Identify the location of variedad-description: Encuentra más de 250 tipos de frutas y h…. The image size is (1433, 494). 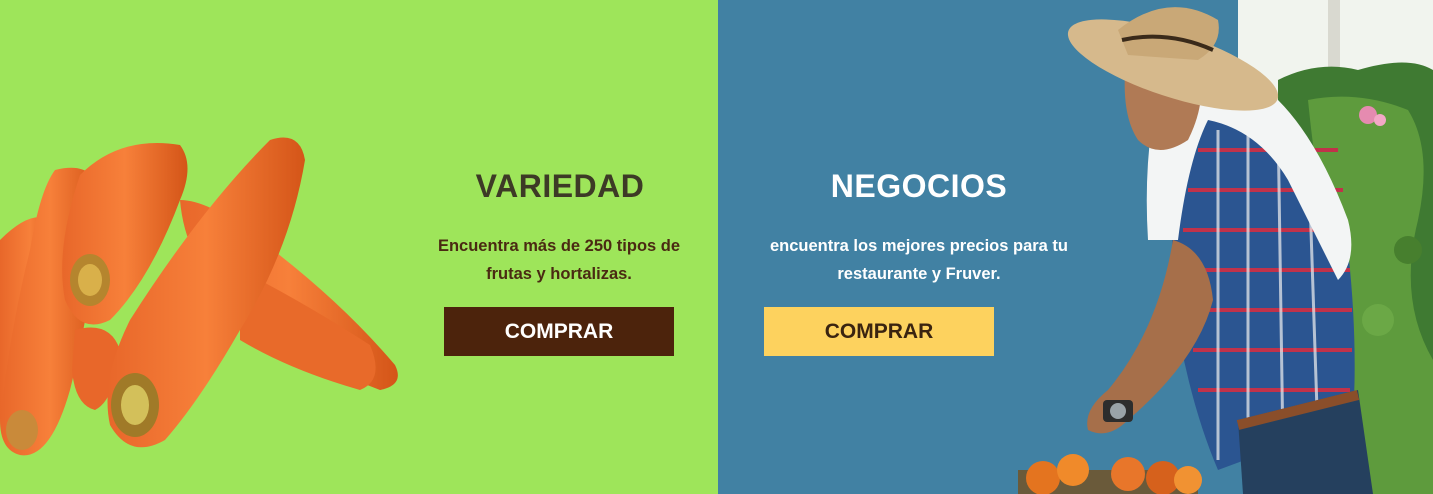
(559, 260).